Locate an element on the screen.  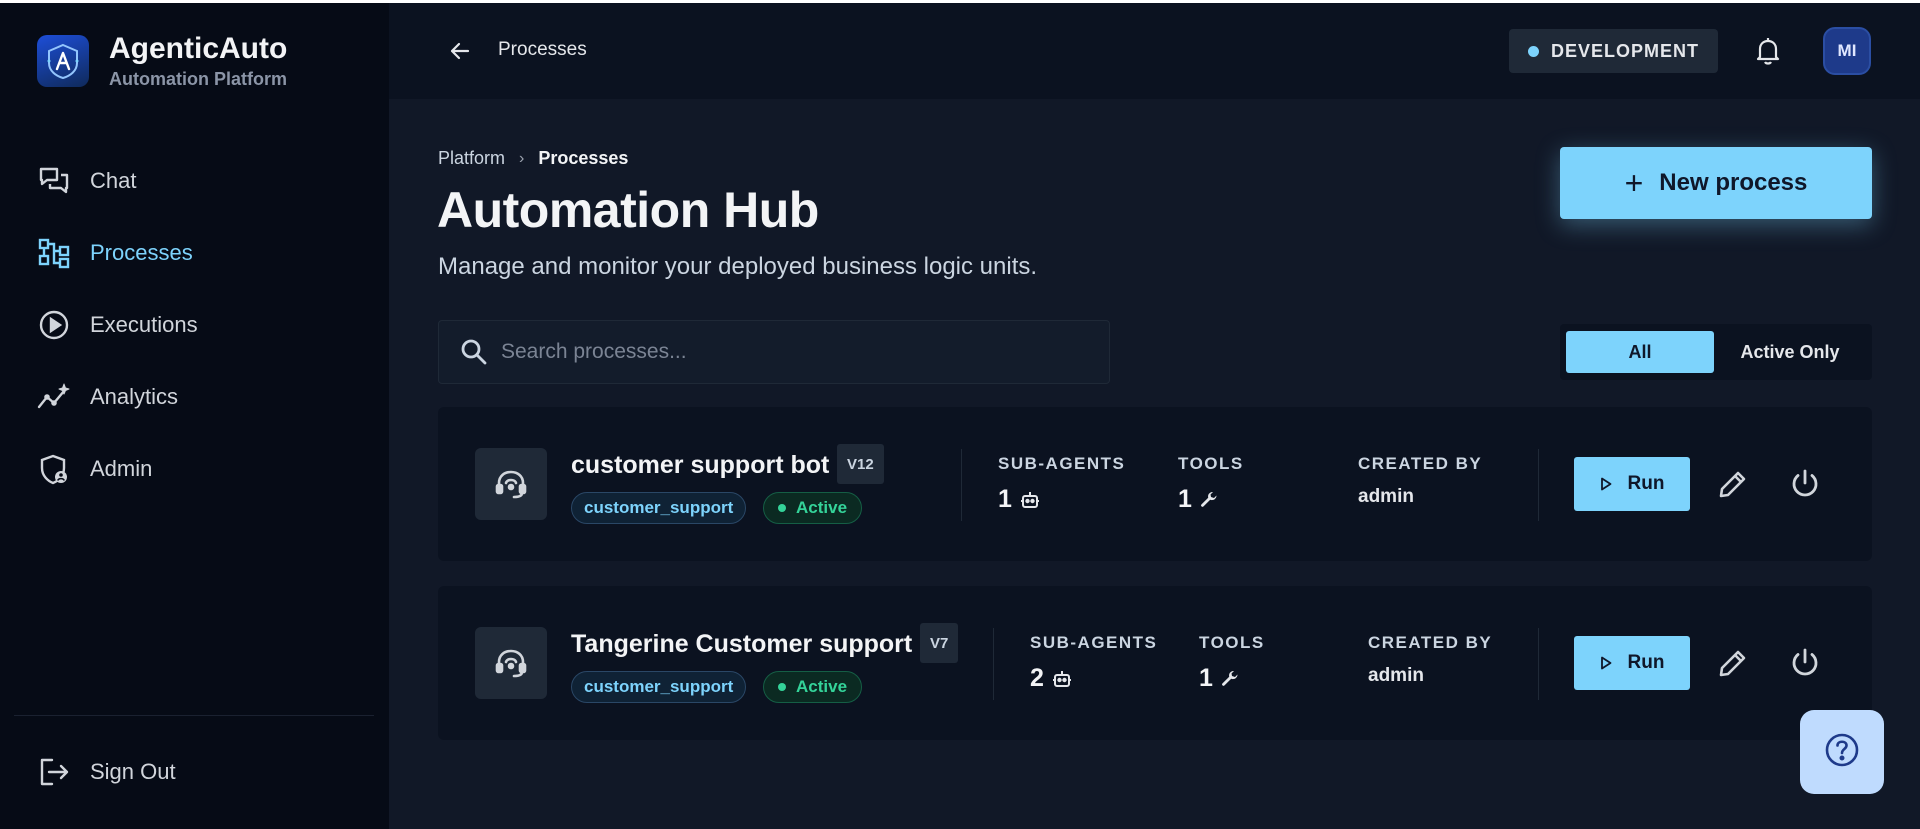
filter-all-button: All is located at coordinates (1640, 352).